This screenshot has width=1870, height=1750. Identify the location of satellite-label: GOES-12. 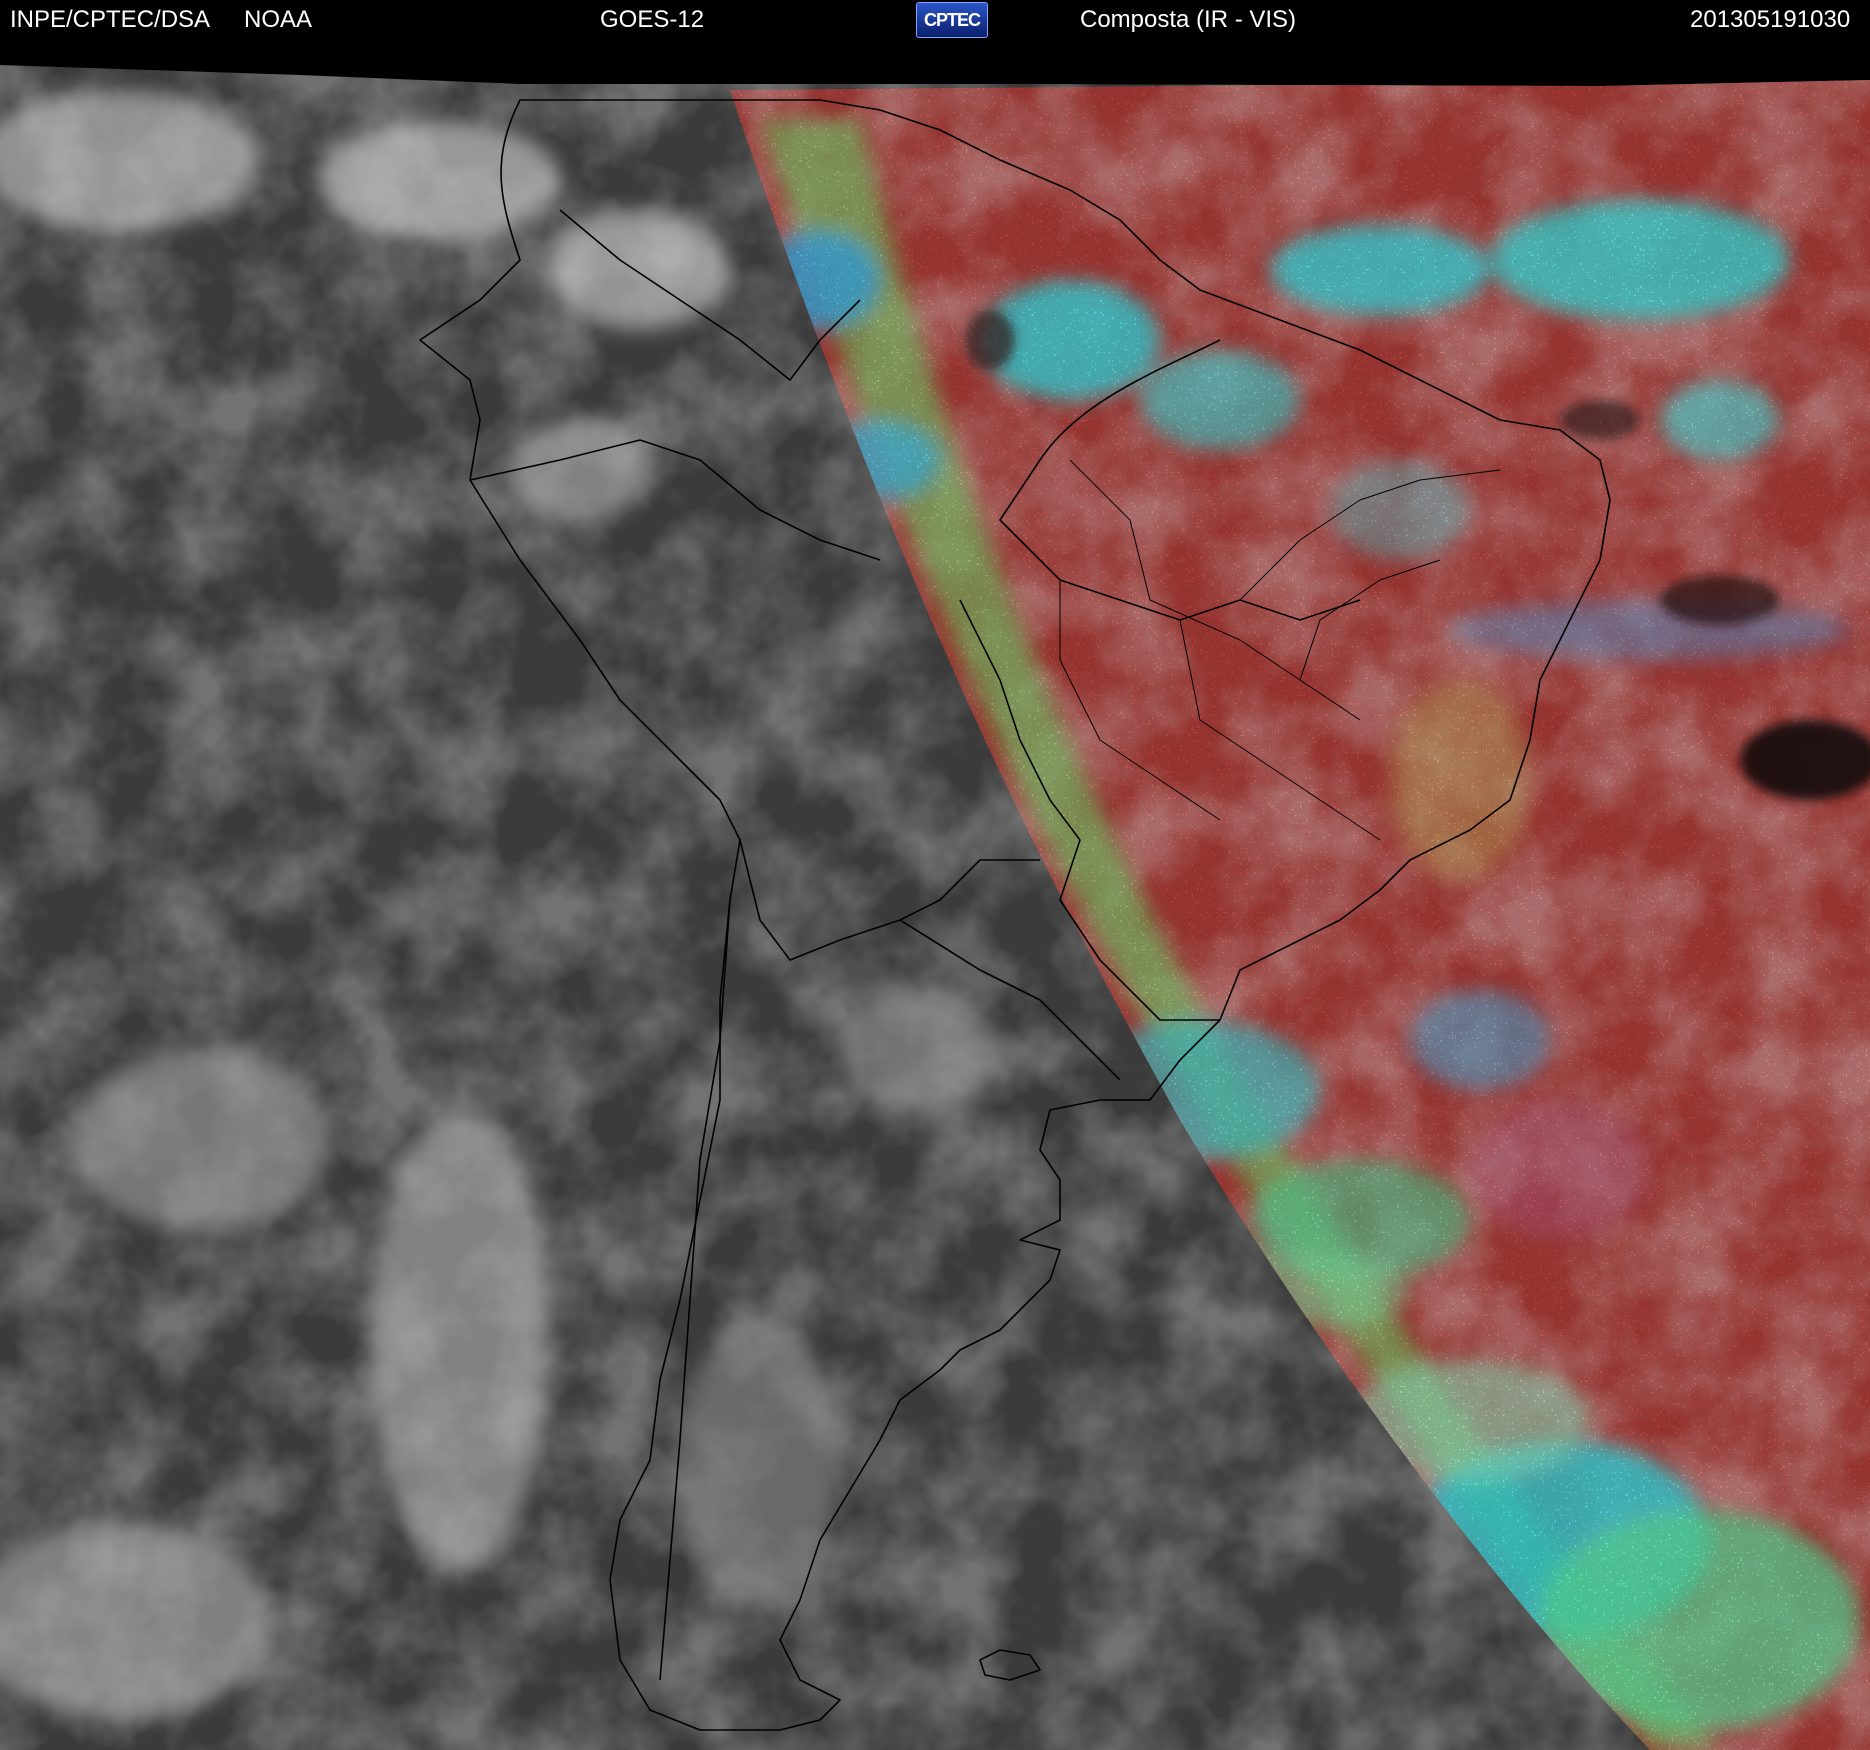
(652, 19).